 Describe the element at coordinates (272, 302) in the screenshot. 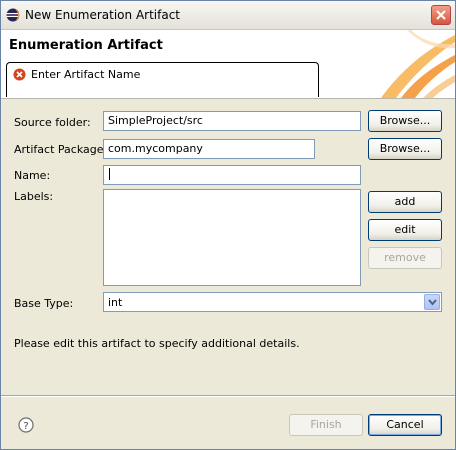

I see `base-type-select: int` at that location.